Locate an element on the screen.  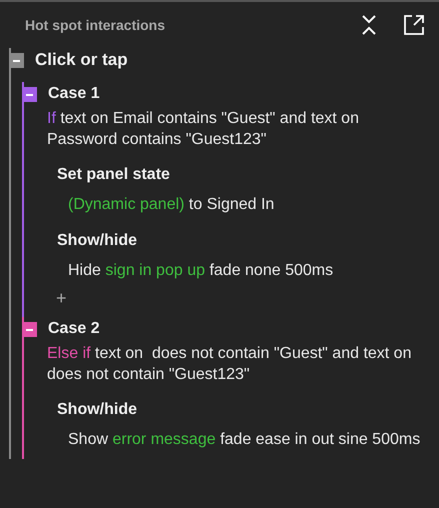
pop-out-icon is located at coordinates (414, 25).